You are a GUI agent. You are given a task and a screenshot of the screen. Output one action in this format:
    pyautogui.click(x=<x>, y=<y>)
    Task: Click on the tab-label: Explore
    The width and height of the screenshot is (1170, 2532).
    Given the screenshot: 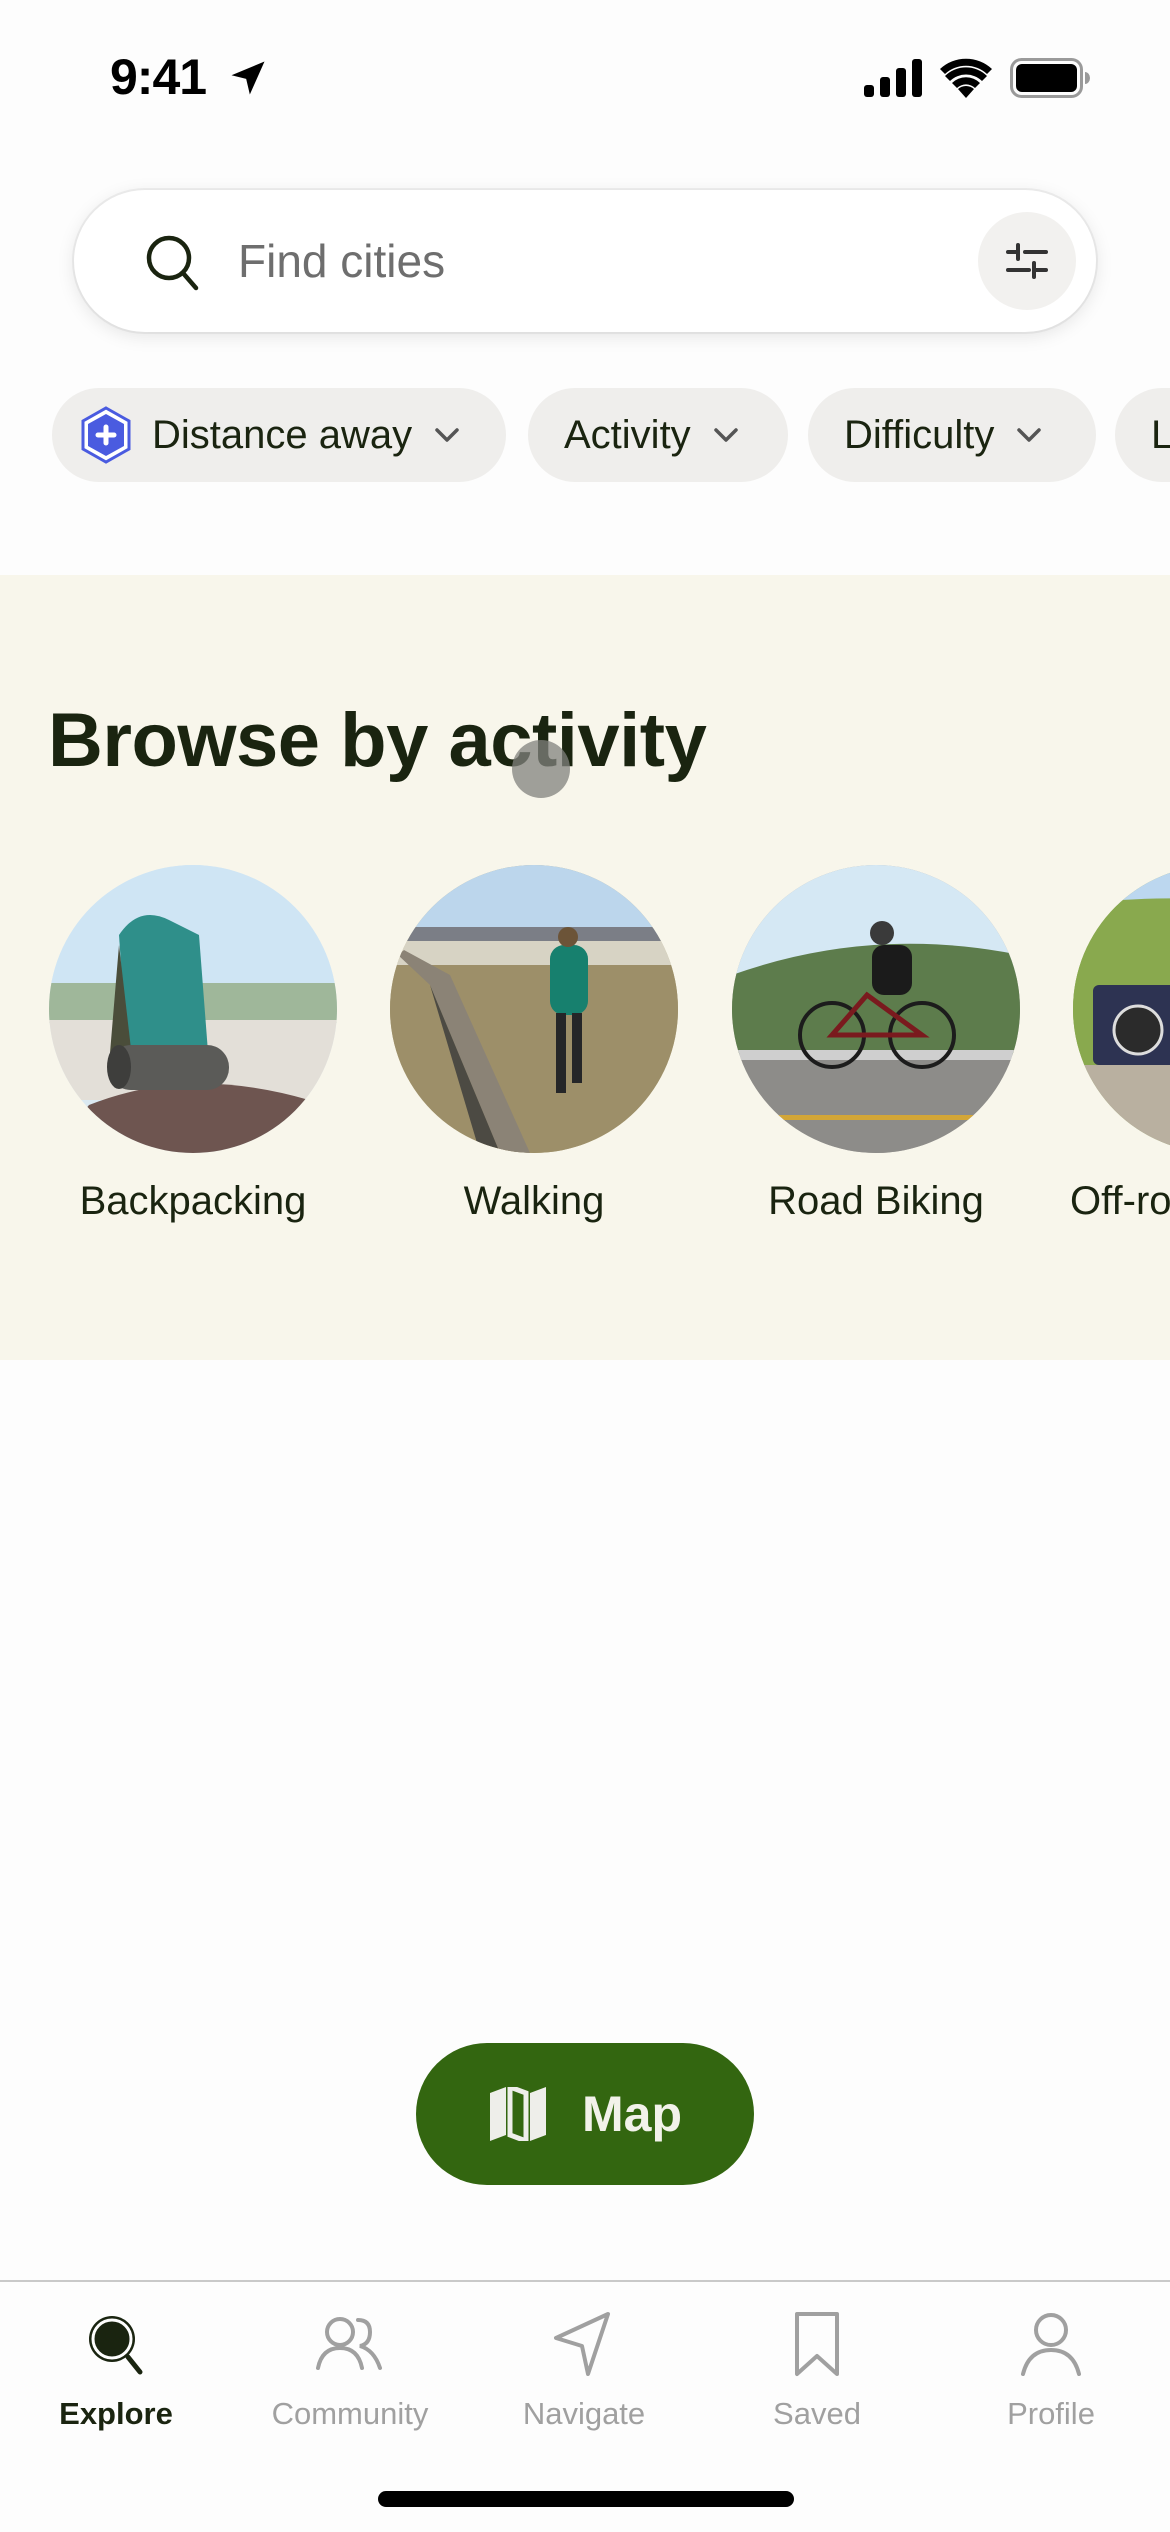 What is the action you would take?
    pyautogui.click(x=116, y=2413)
    